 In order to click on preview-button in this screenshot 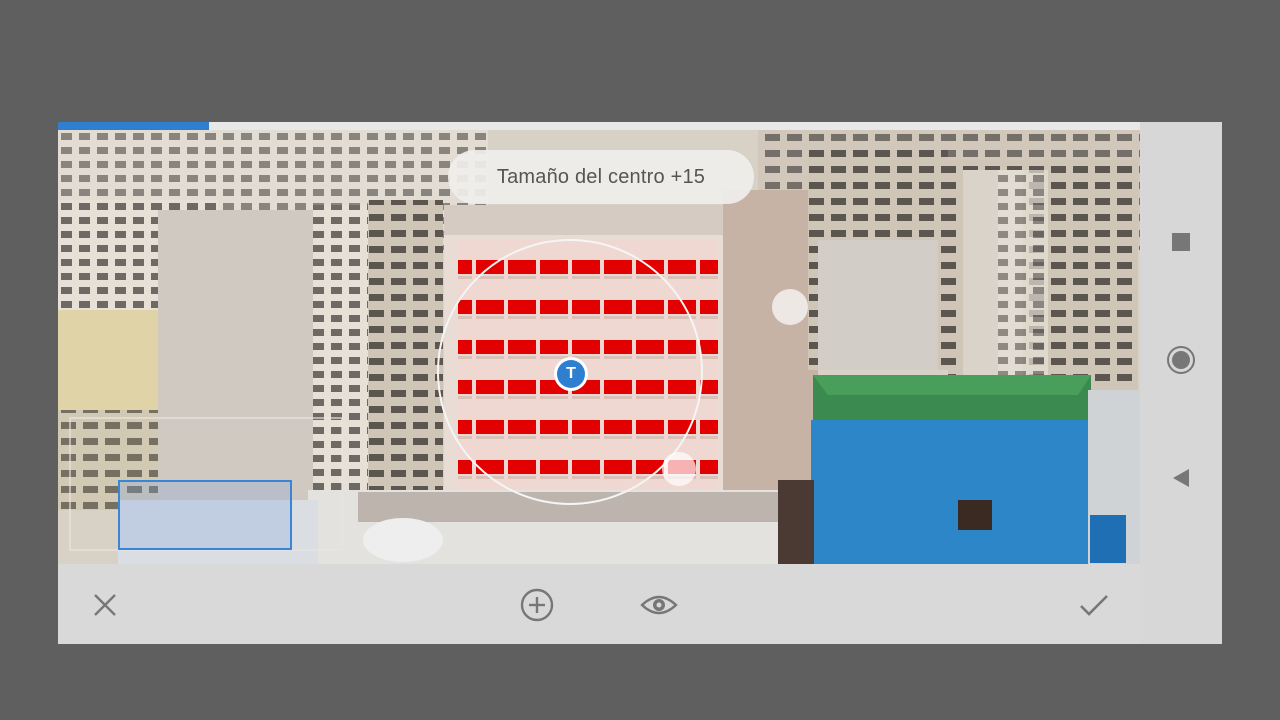, I will do `click(659, 605)`.